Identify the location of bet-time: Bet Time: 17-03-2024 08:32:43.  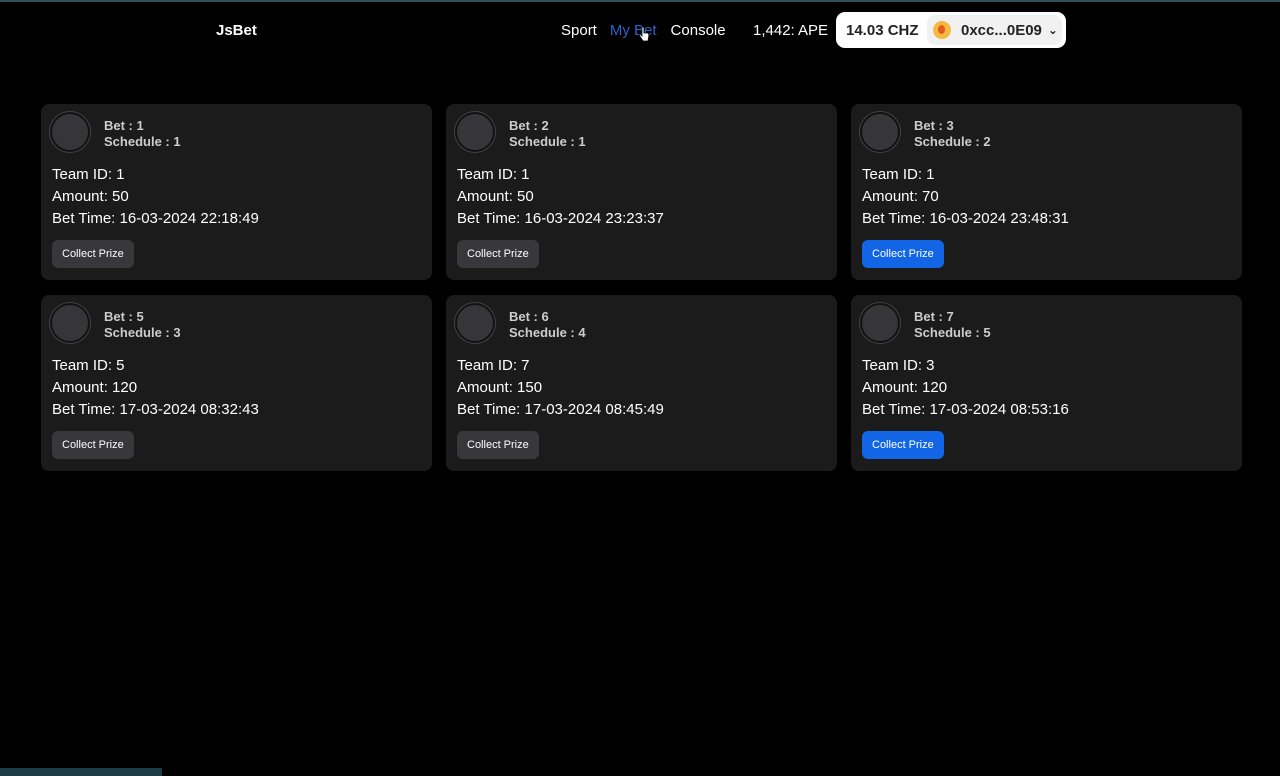
(155, 409).